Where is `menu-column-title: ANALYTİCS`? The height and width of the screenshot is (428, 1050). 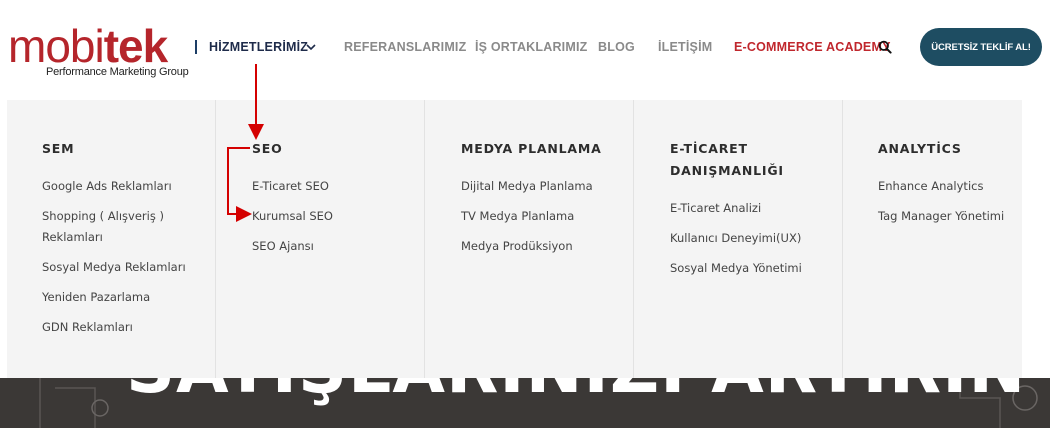
menu-column-title: ANALYTİCS is located at coordinates (920, 148).